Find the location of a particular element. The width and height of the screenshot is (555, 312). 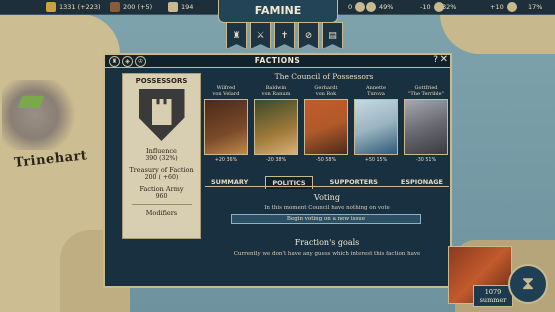

crown-value: 194 is located at coordinates (187, 7).